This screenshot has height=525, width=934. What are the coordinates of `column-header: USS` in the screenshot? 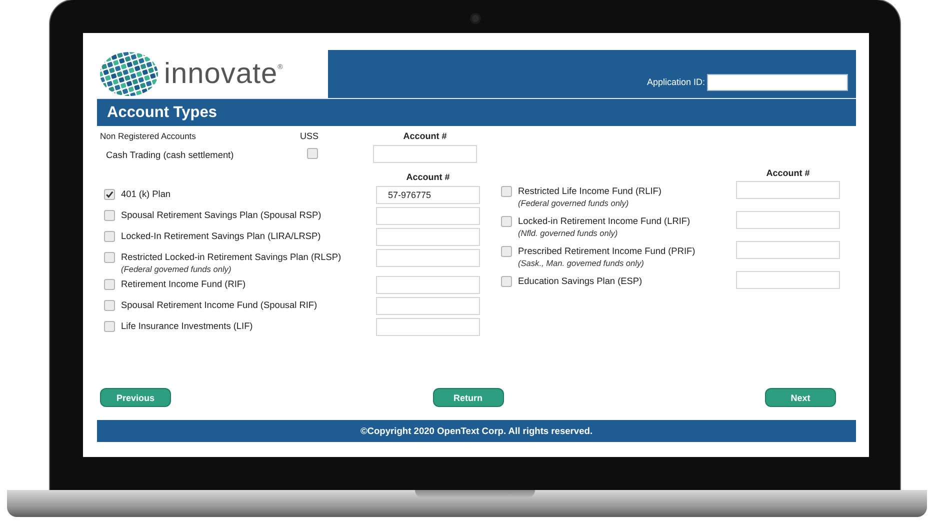 It's located at (310, 136).